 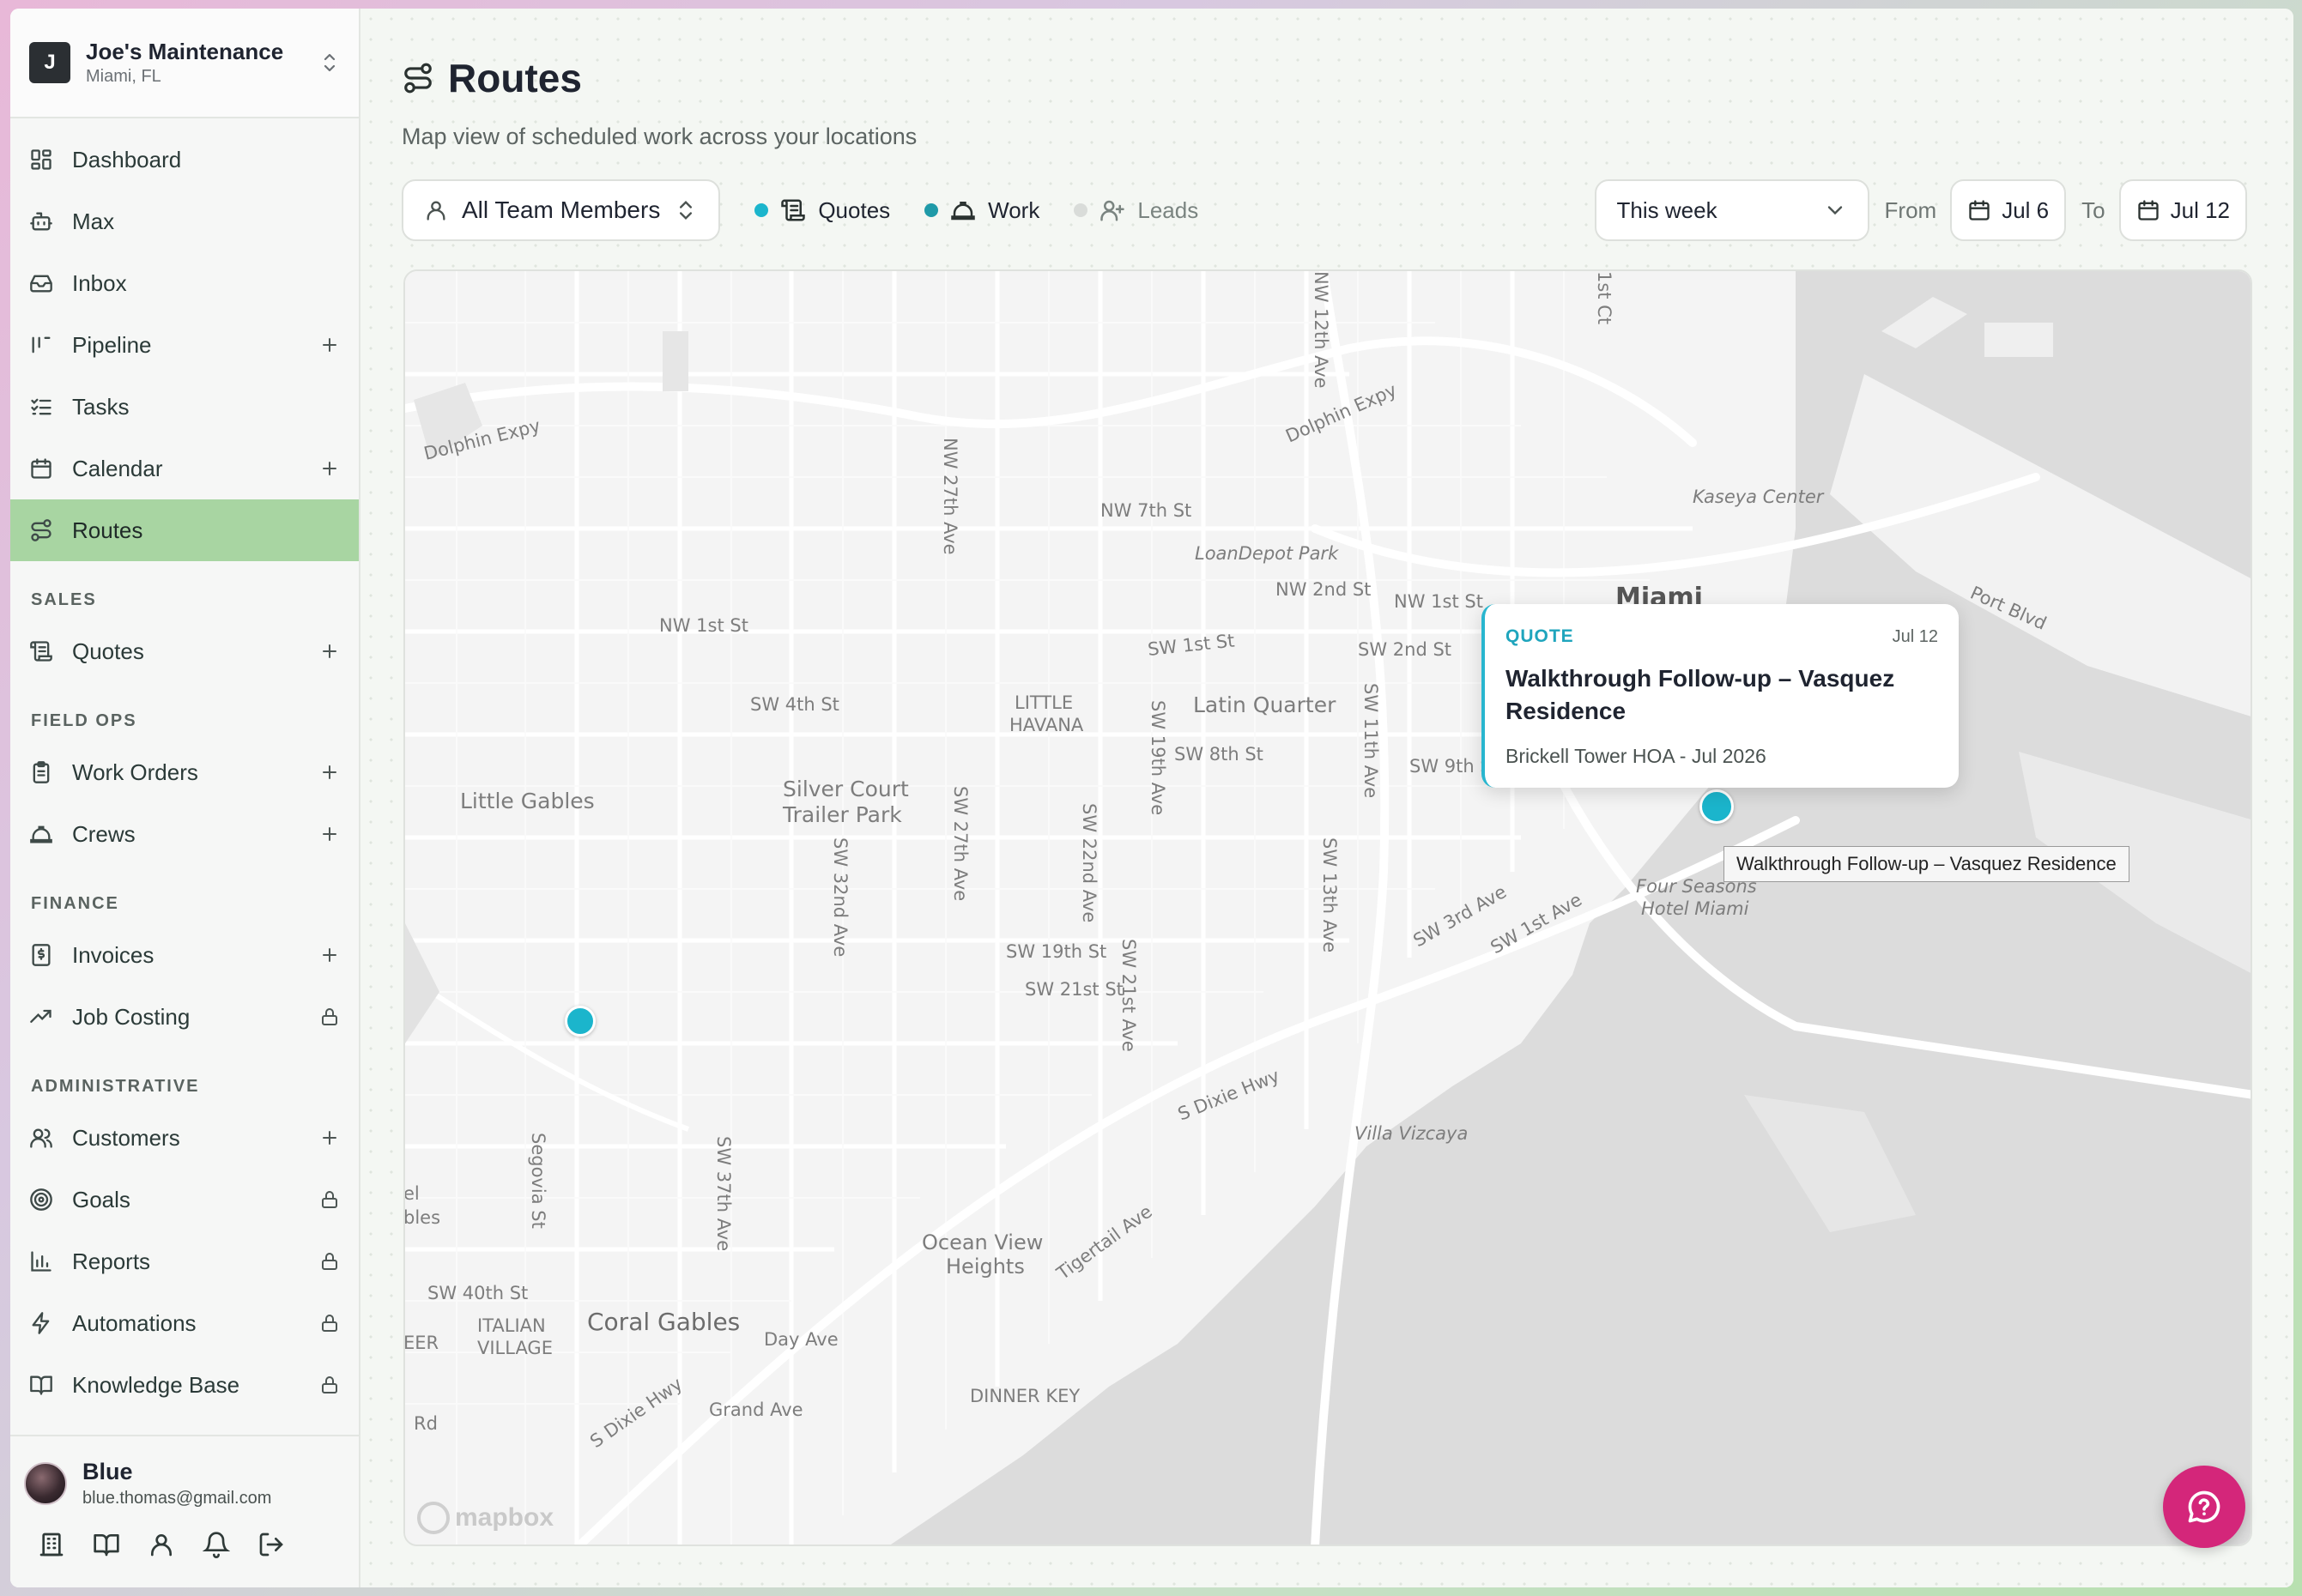 What do you see at coordinates (1112, 210) in the screenshot?
I see `user-plus-icon` at bounding box center [1112, 210].